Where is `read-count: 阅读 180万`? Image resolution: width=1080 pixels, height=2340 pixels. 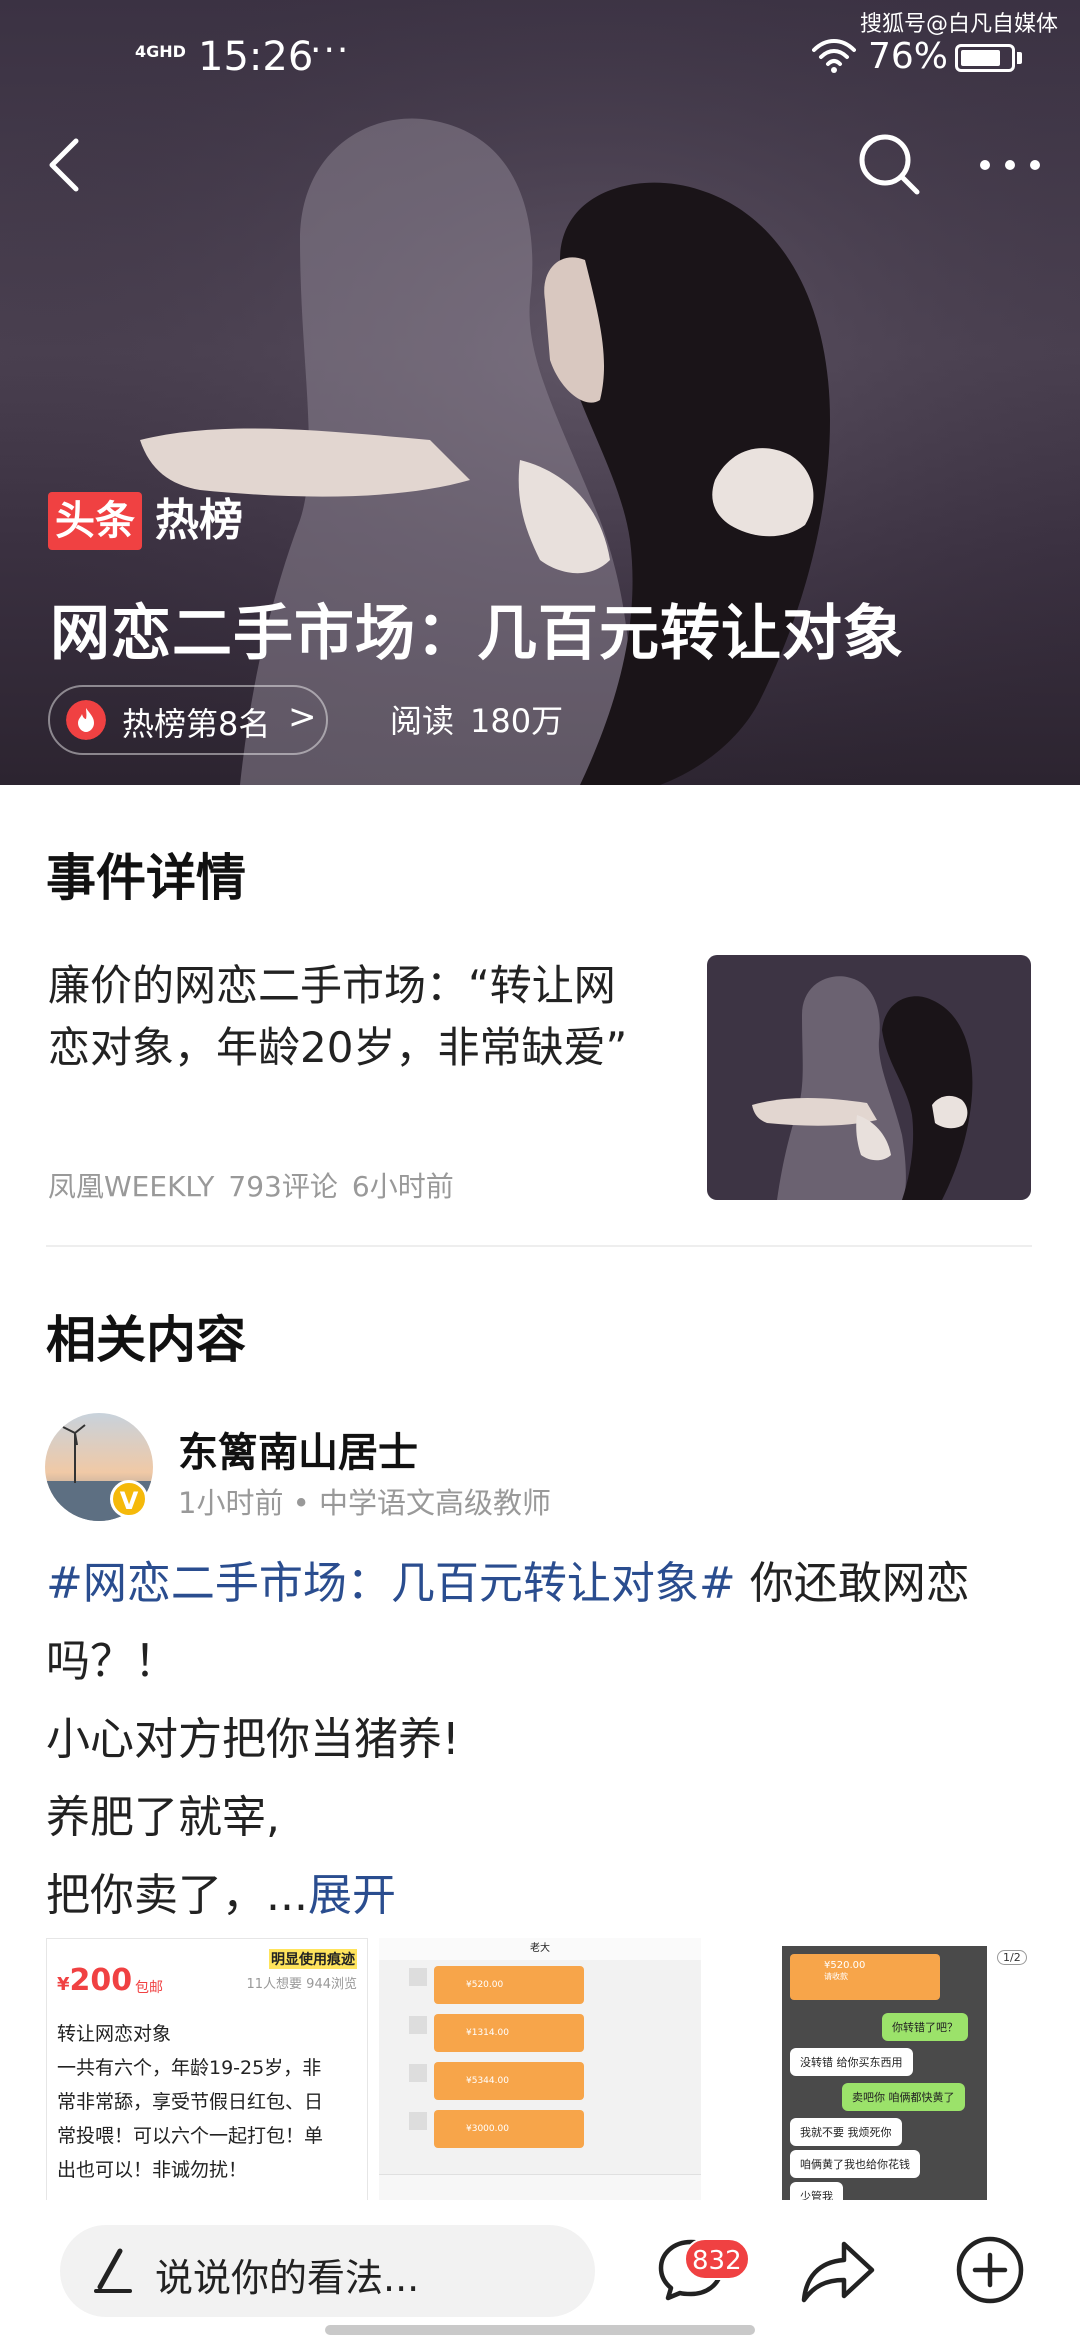 read-count: 阅读 180万 is located at coordinates (476, 719).